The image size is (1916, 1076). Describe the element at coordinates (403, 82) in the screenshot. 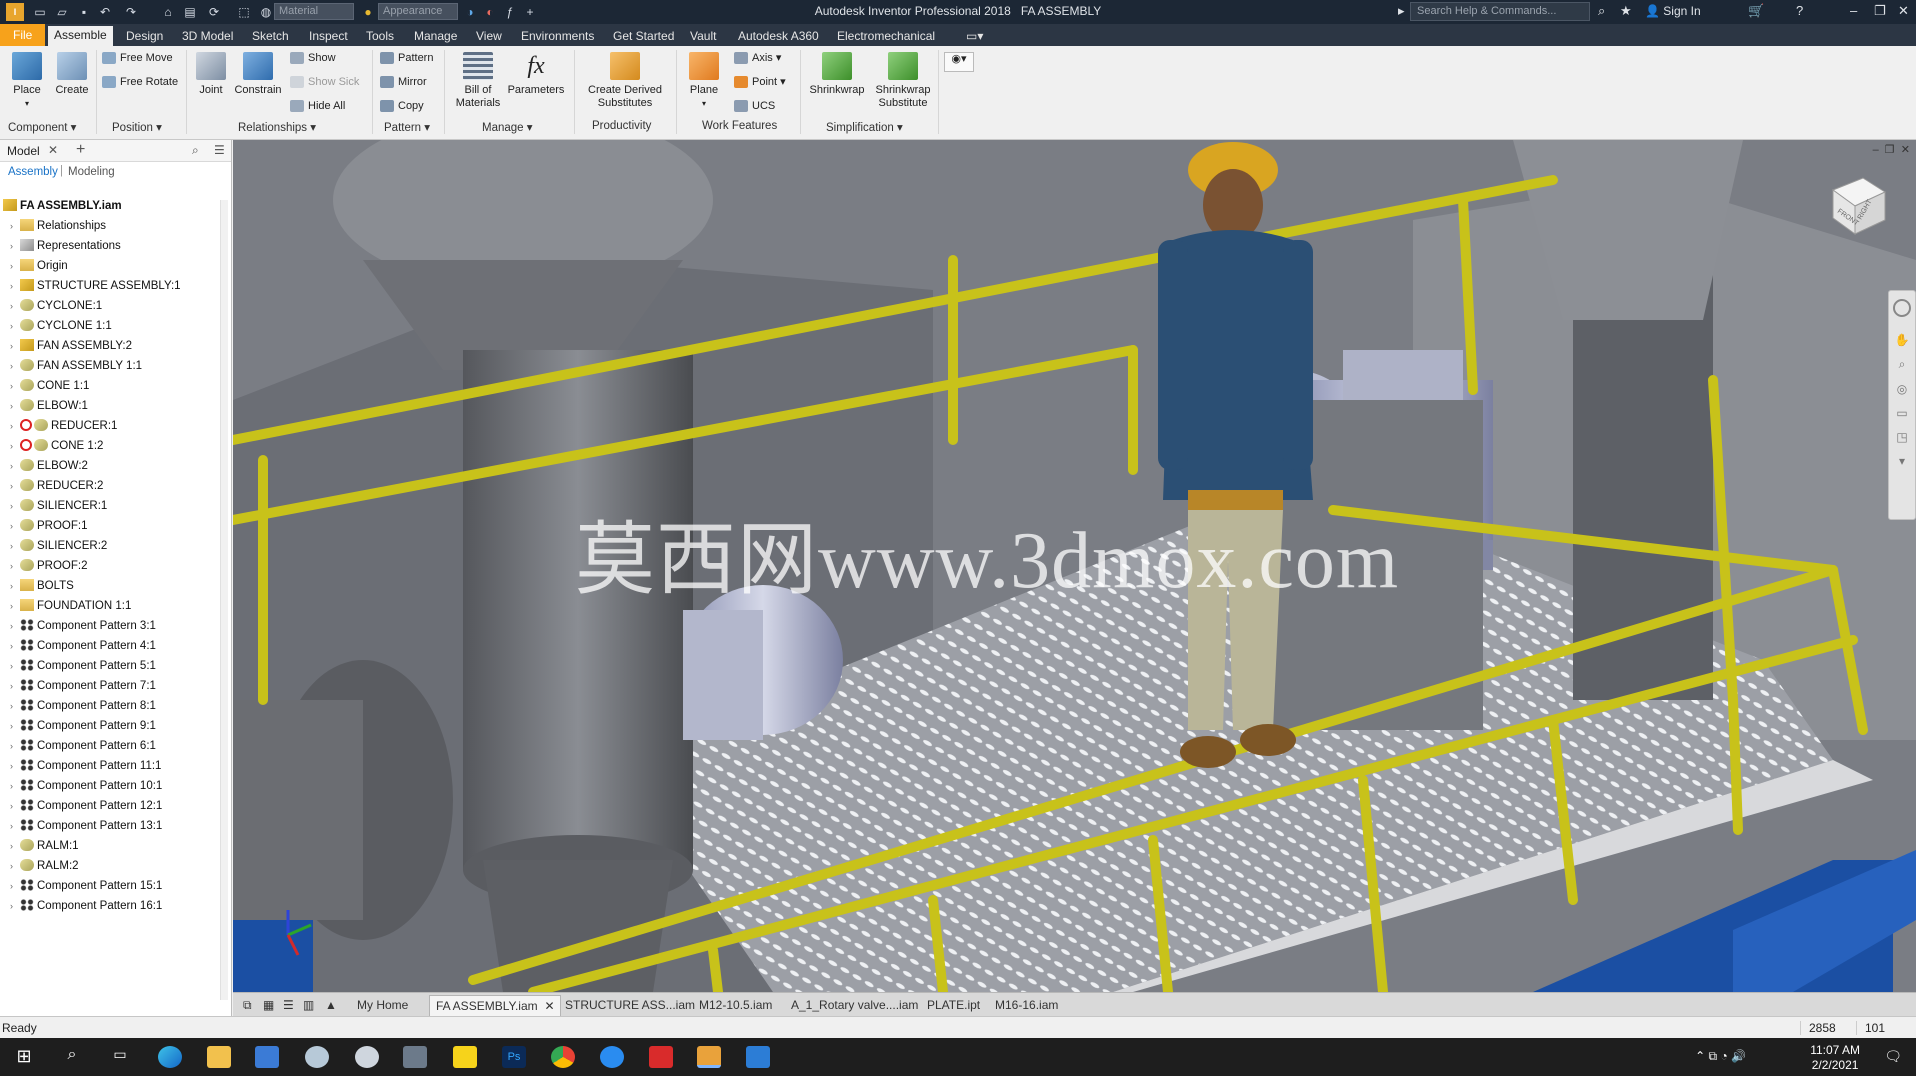

I see `mirror-button: Mirror` at that location.